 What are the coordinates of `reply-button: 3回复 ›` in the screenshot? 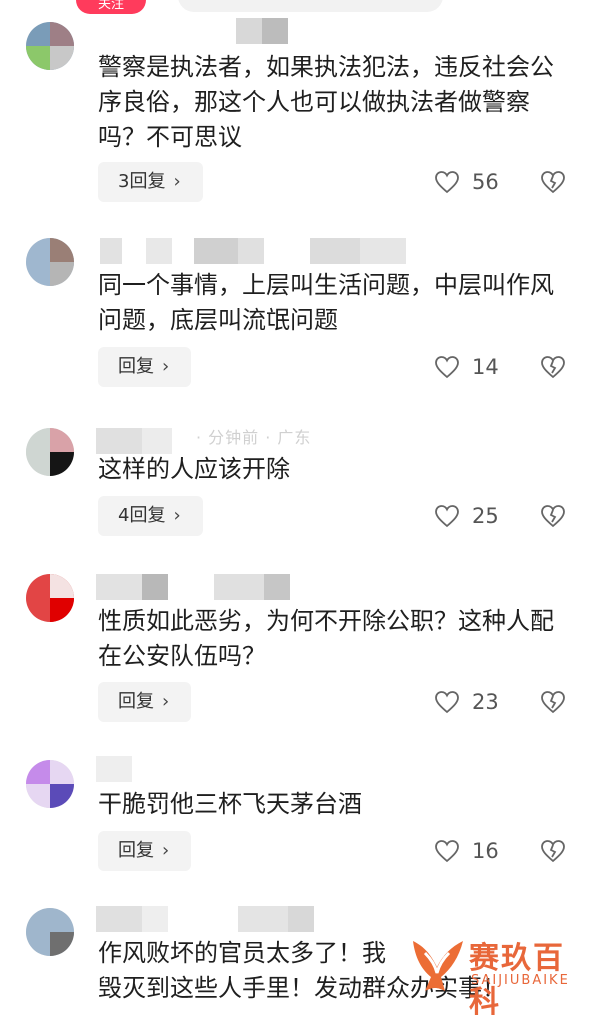 It's located at (150, 182).